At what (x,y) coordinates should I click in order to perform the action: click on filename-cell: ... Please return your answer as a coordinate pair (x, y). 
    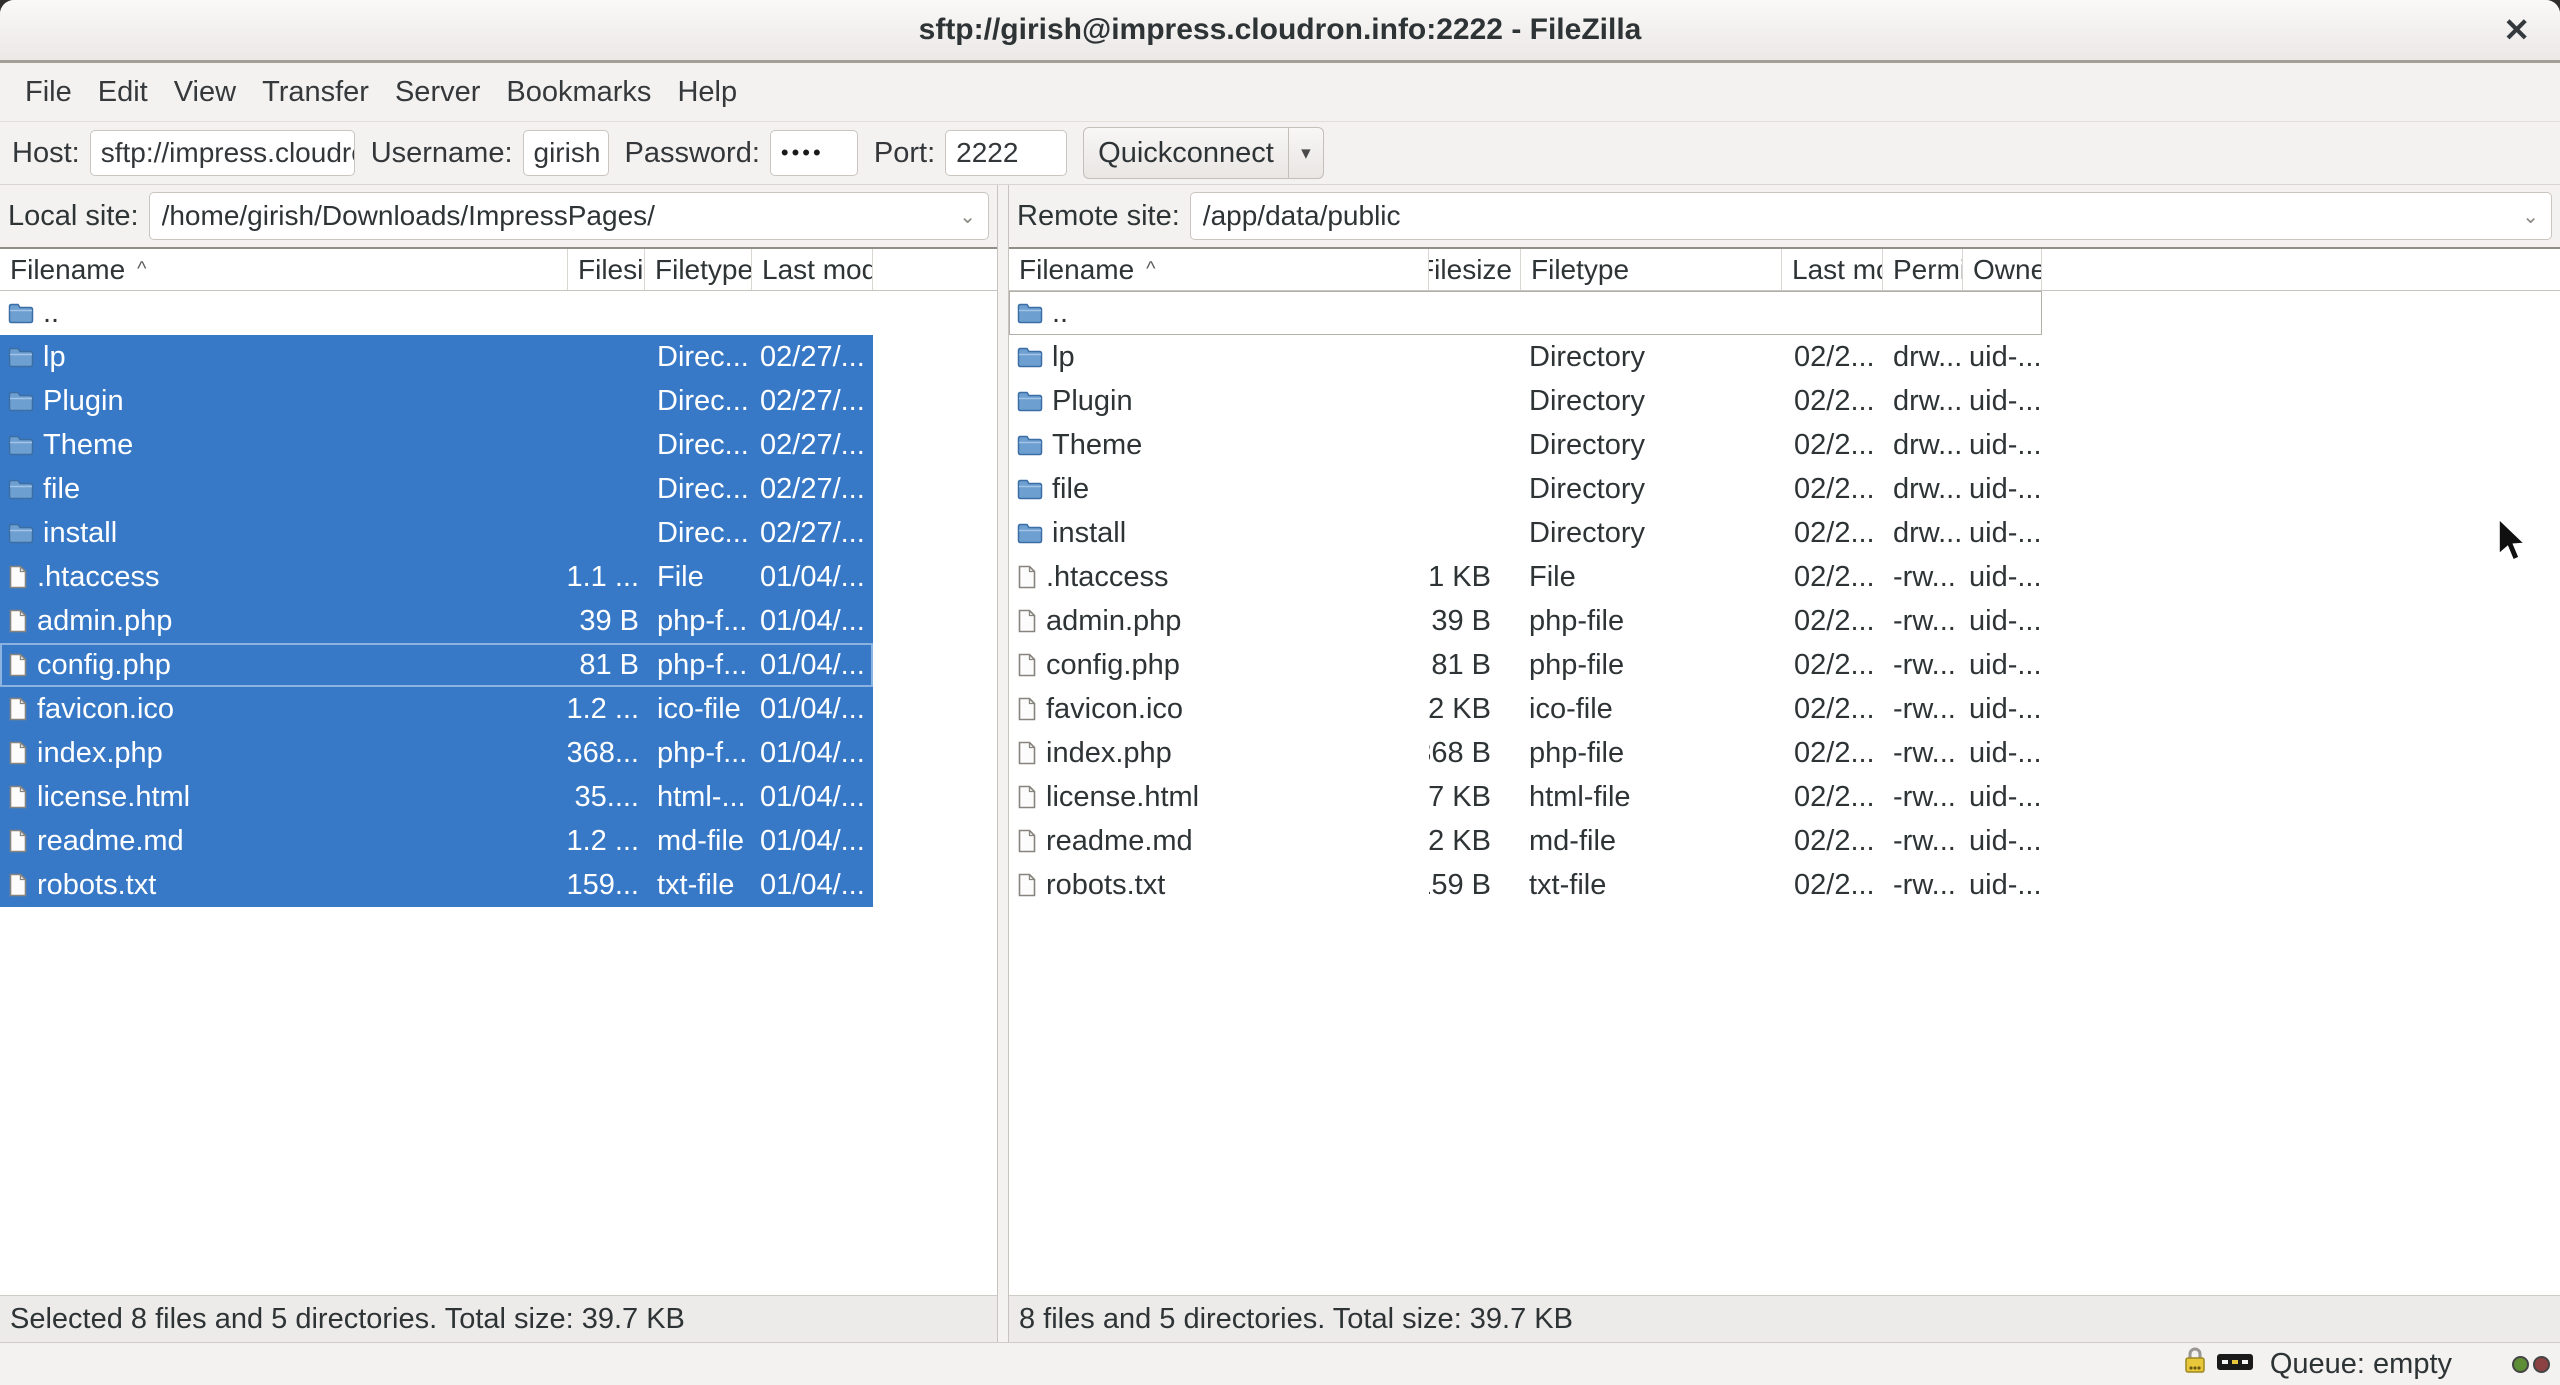
    Looking at the image, I should click on (284, 313).